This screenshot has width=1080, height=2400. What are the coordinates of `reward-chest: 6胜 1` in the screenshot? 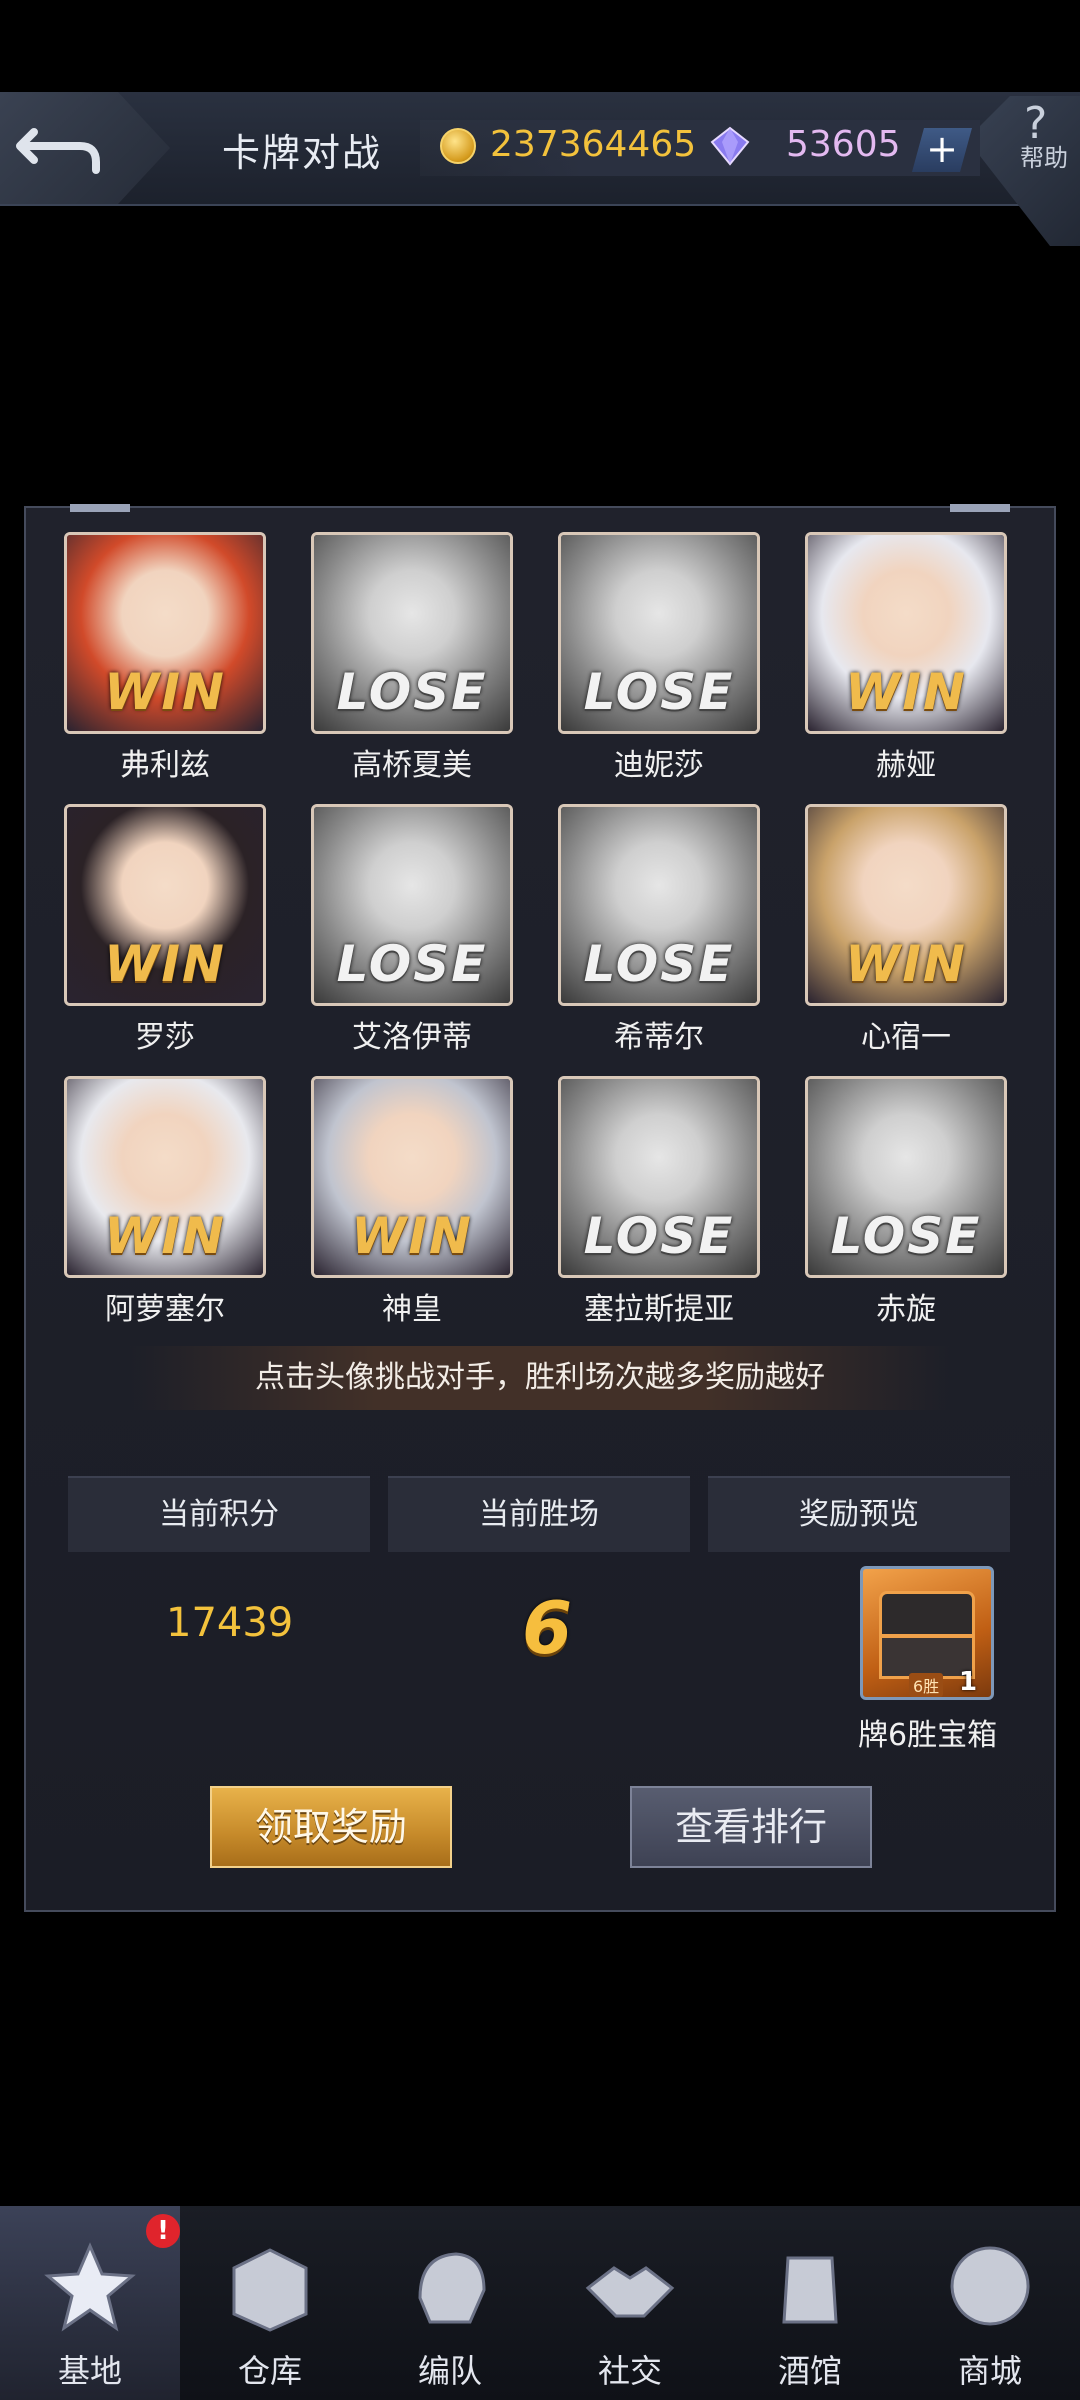 It's located at (927, 1633).